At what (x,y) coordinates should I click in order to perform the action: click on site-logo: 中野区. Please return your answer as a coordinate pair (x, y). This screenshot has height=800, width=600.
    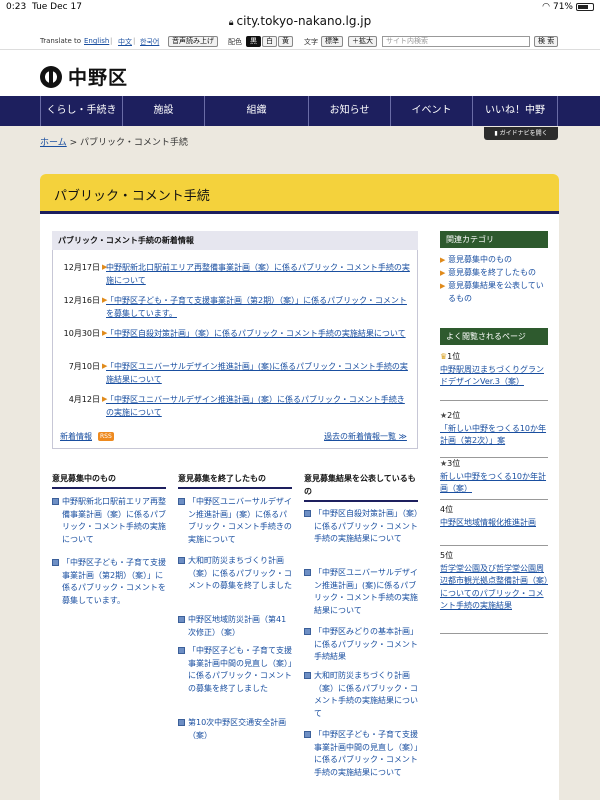
    Looking at the image, I should click on (84, 76).